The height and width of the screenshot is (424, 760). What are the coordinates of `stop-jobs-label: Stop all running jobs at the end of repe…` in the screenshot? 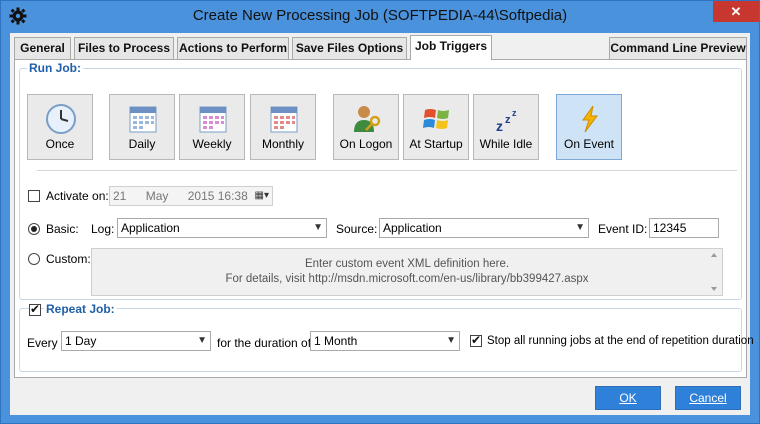 It's located at (620, 341).